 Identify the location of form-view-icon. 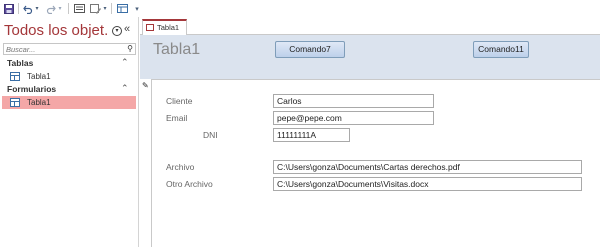
(79, 8).